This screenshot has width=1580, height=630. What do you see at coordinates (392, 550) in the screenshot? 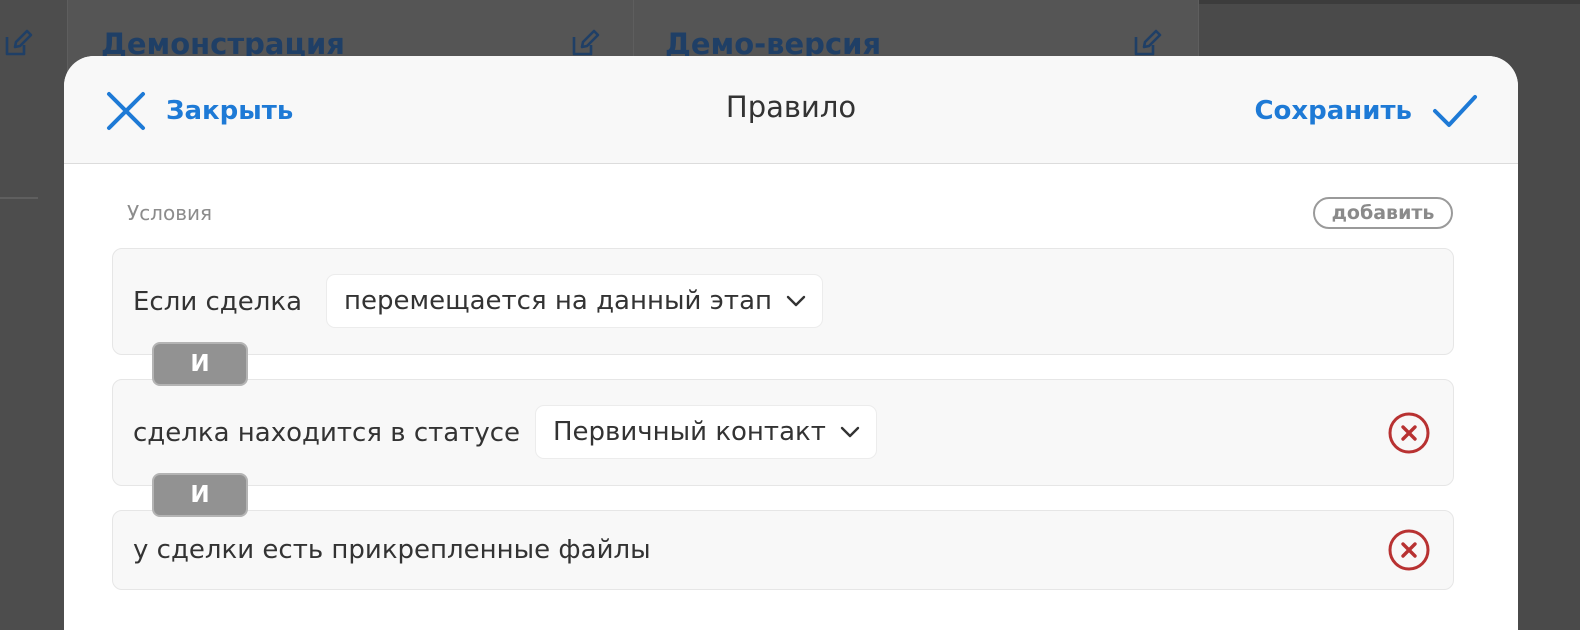
I see `condition-text: у сделки есть прикрепленные файлы` at bounding box center [392, 550].